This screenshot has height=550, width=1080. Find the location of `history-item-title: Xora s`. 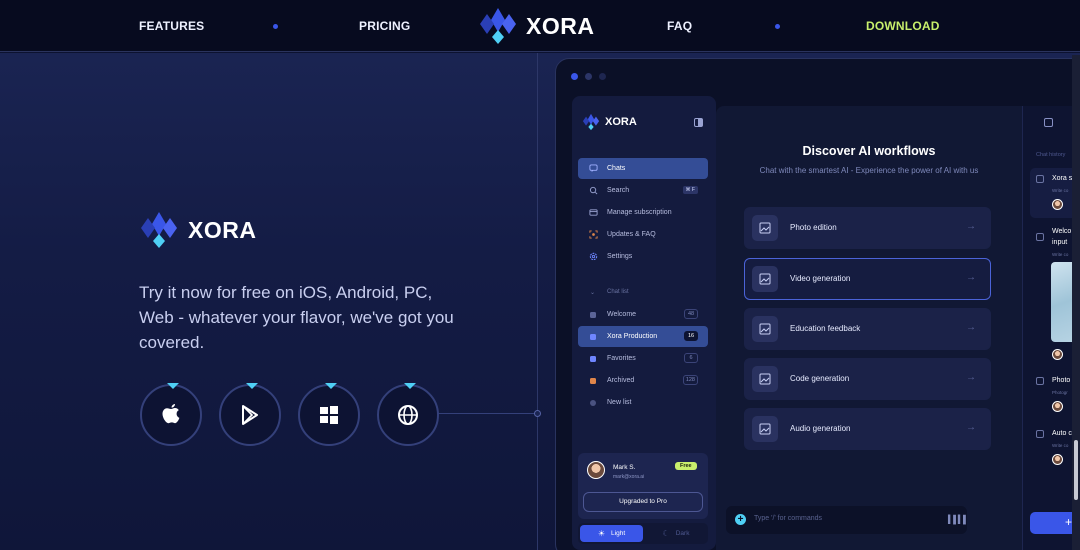

history-item-title: Xora s is located at coordinates (1062, 178).